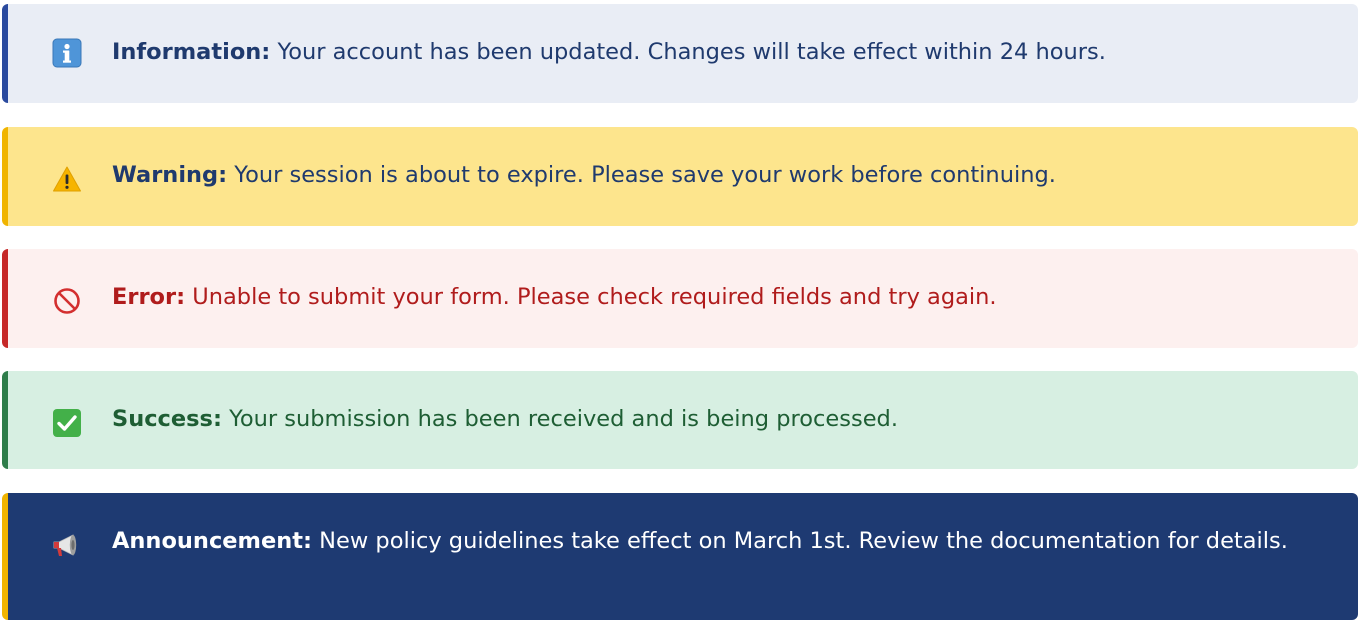  Describe the element at coordinates (67, 420) in the screenshot. I see `check-mark-icon` at that location.